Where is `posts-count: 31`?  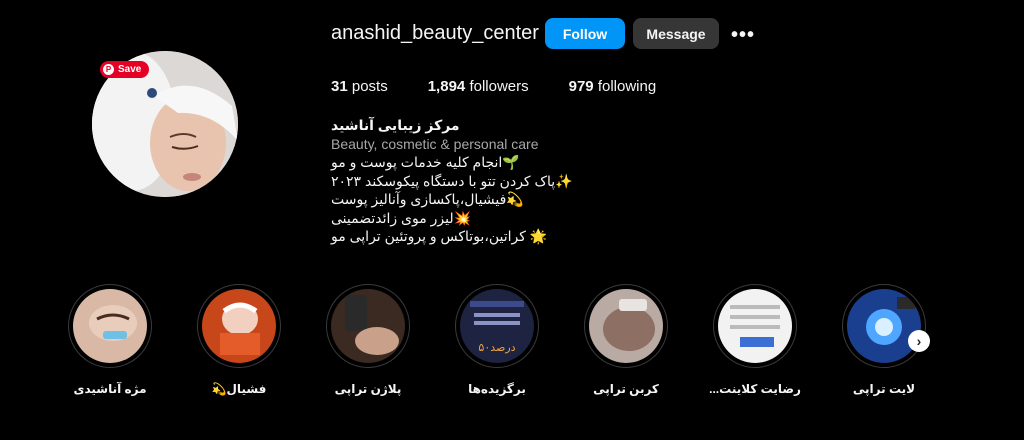 posts-count: 31 is located at coordinates (339, 86).